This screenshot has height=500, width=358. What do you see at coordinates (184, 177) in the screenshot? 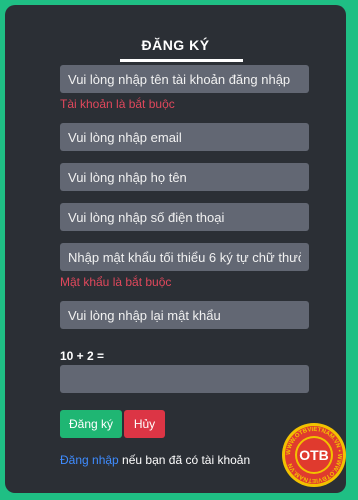
I see `fullname-input` at bounding box center [184, 177].